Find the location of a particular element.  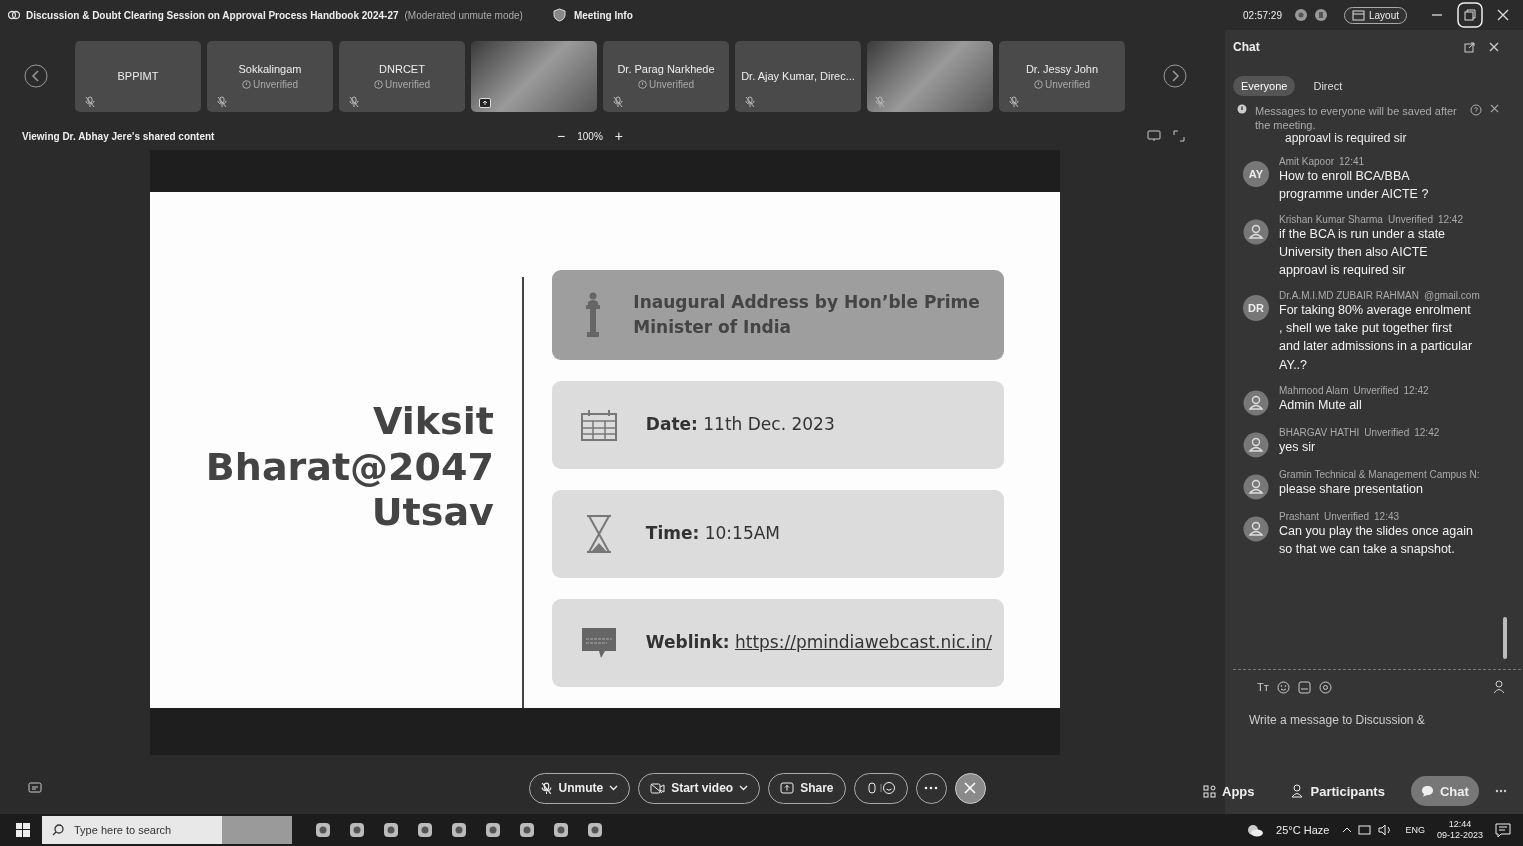

next-icon is located at coordinates (1175, 76).